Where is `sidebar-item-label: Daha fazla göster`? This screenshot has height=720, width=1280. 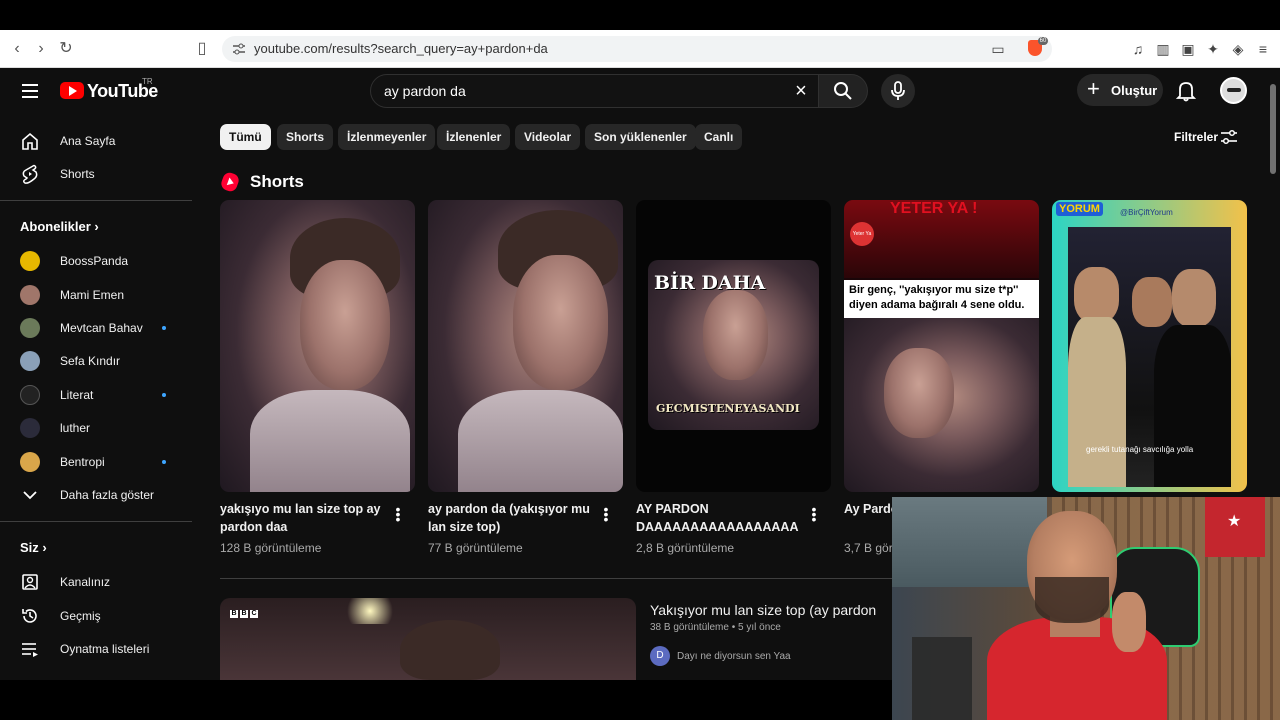 sidebar-item-label: Daha fazla göster is located at coordinates (107, 495).